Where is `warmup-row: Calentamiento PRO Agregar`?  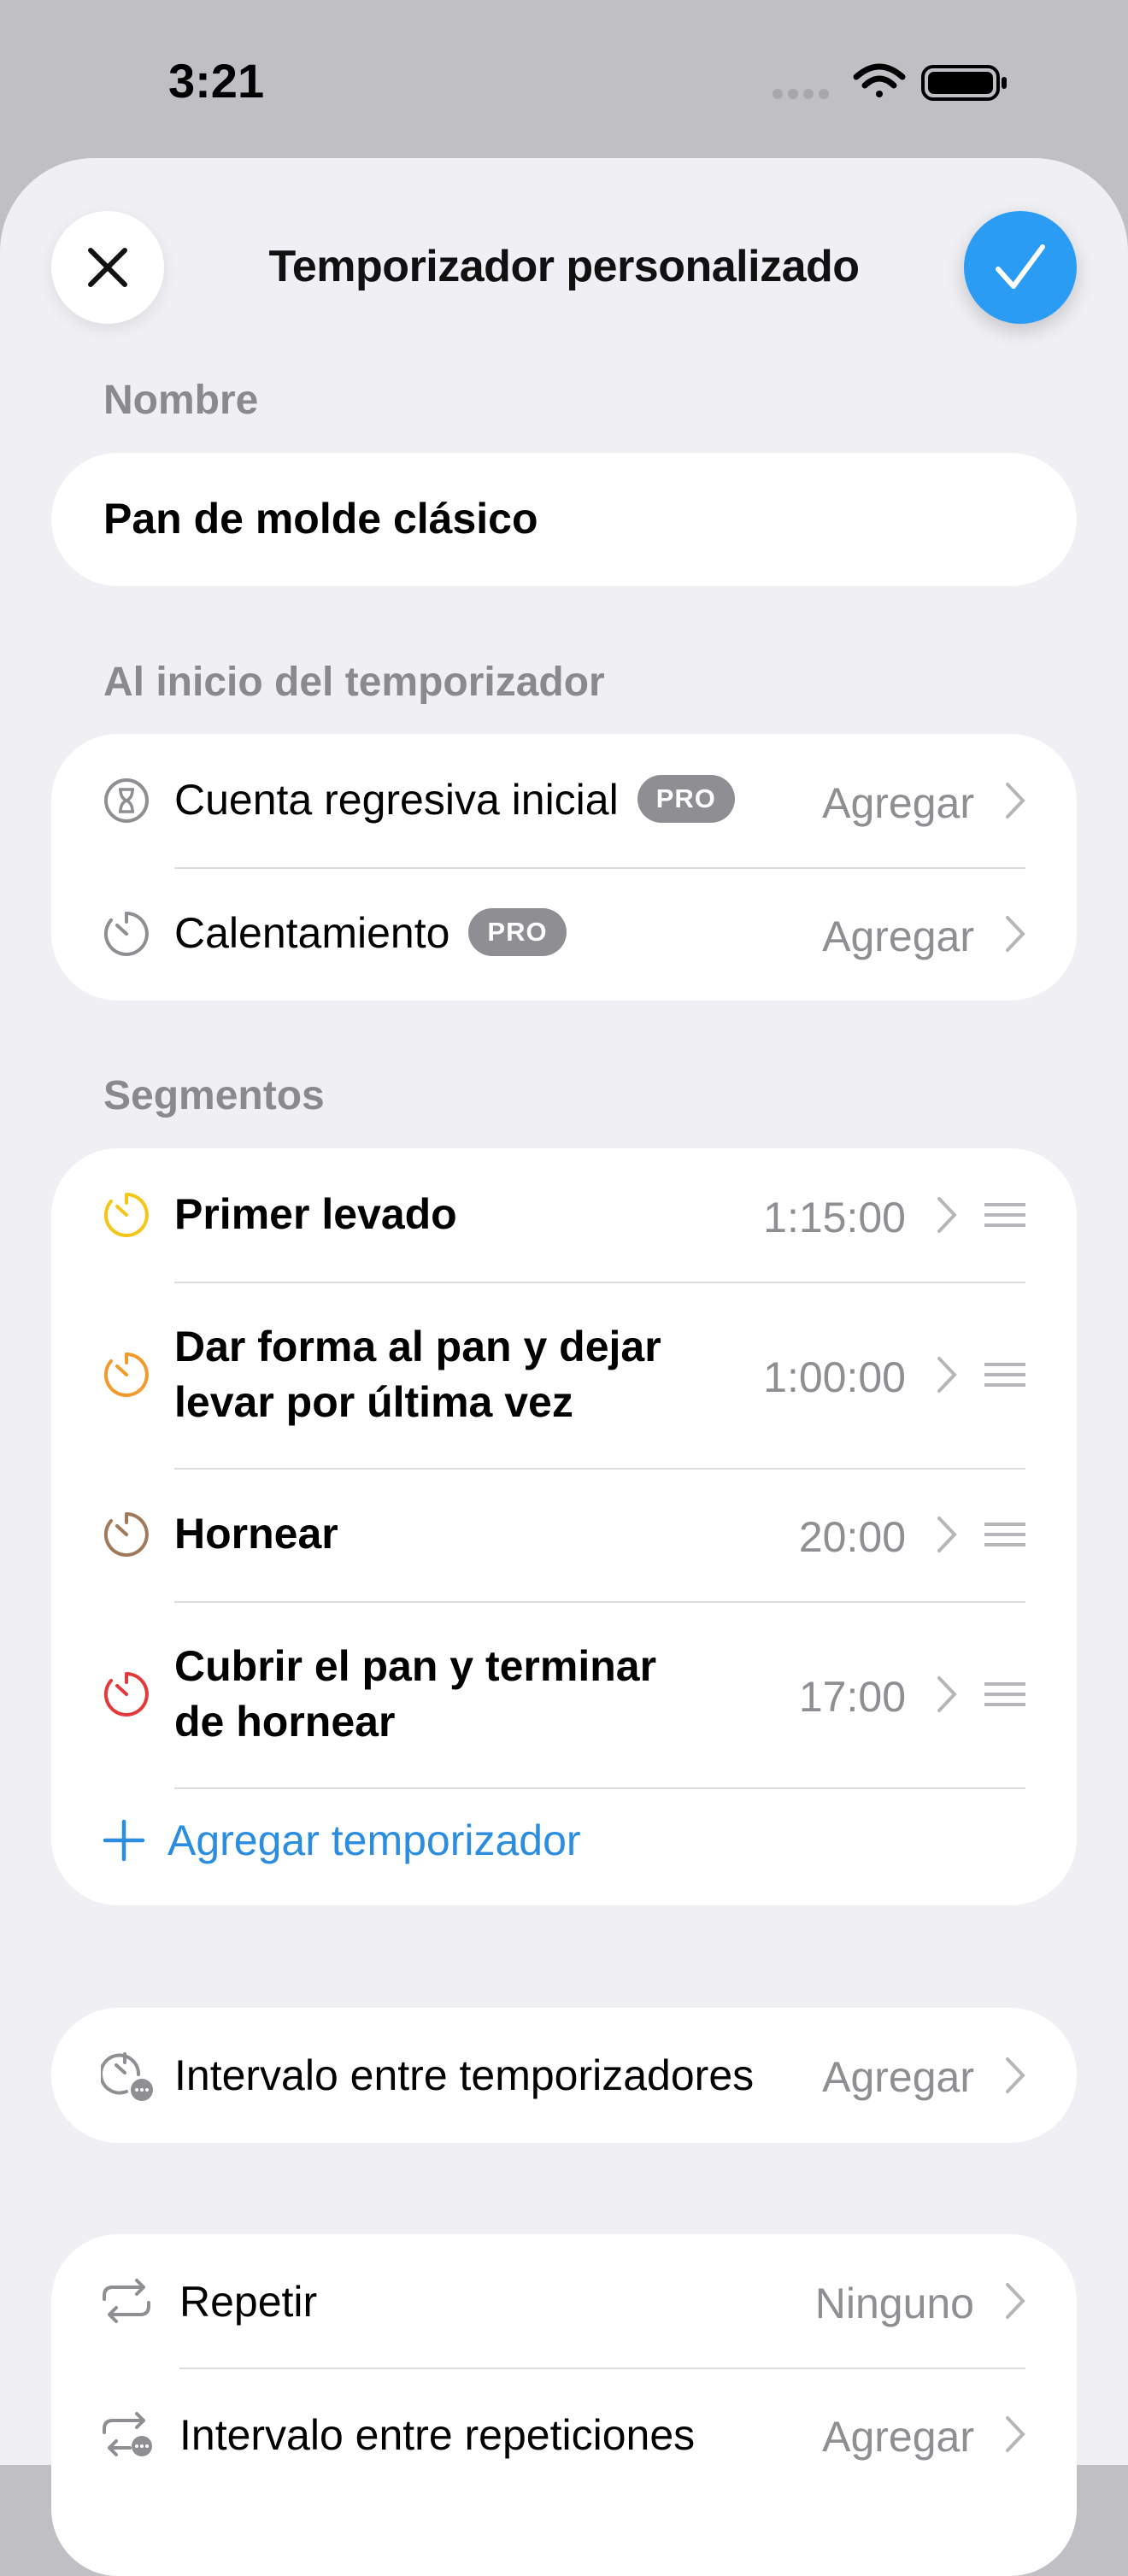 warmup-row: Calentamiento PRO Agregar is located at coordinates (564, 933).